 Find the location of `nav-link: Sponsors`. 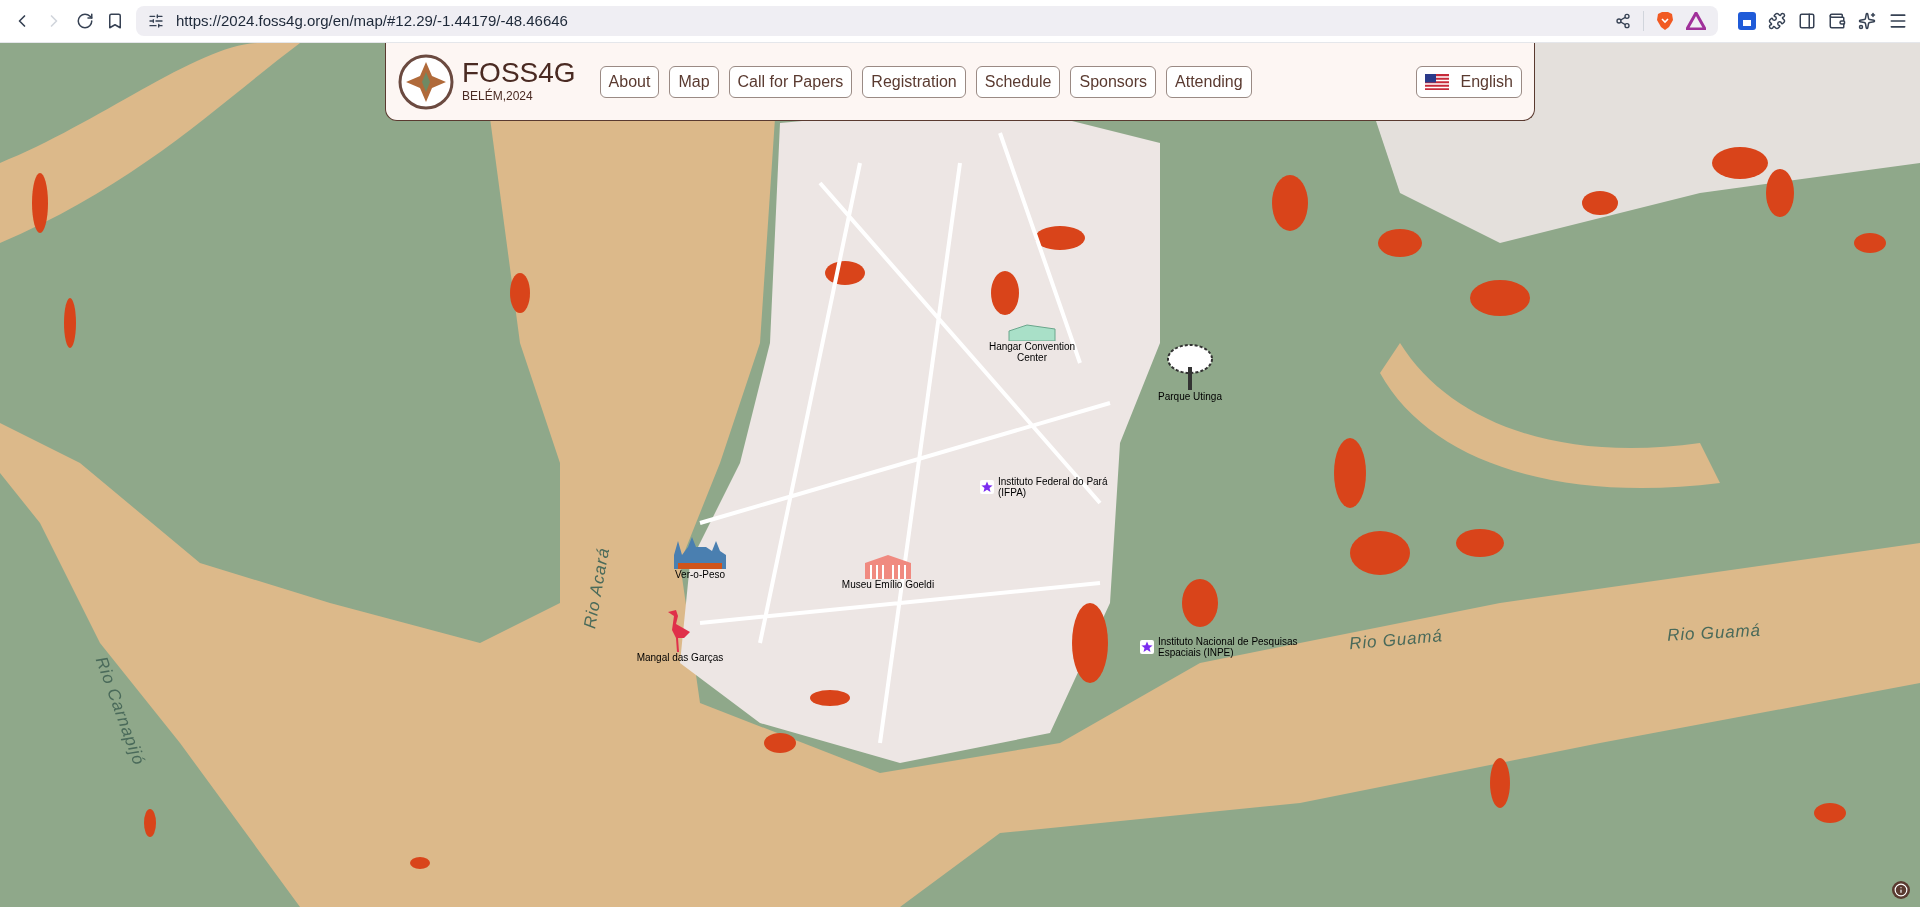

nav-link: Sponsors is located at coordinates (1113, 81).